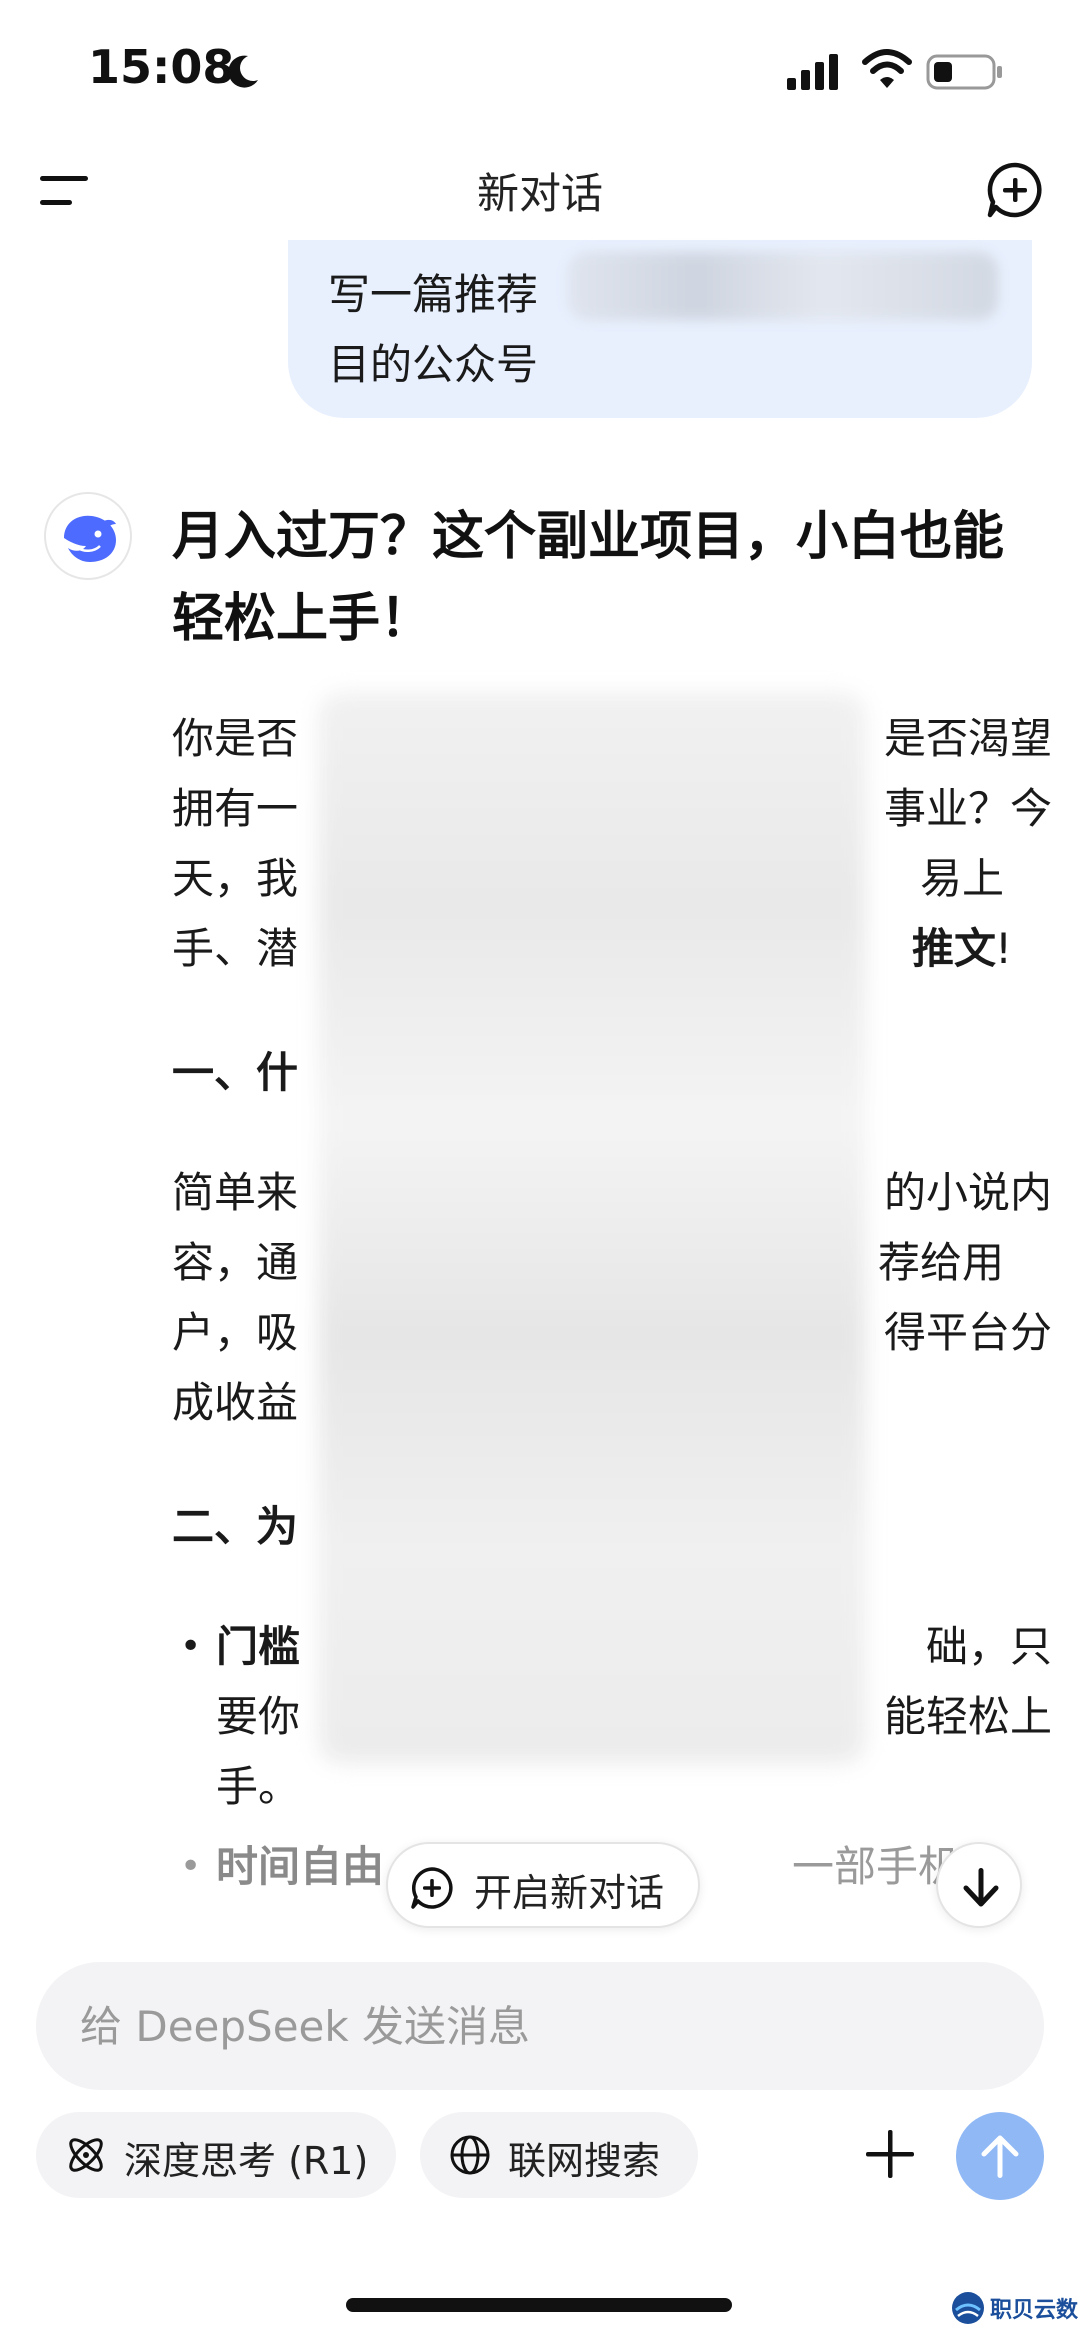 The width and height of the screenshot is (1080, 2337). Describe the element at coordinates (783, 286) in the screenshot. I see `redaction-blur` at that location.